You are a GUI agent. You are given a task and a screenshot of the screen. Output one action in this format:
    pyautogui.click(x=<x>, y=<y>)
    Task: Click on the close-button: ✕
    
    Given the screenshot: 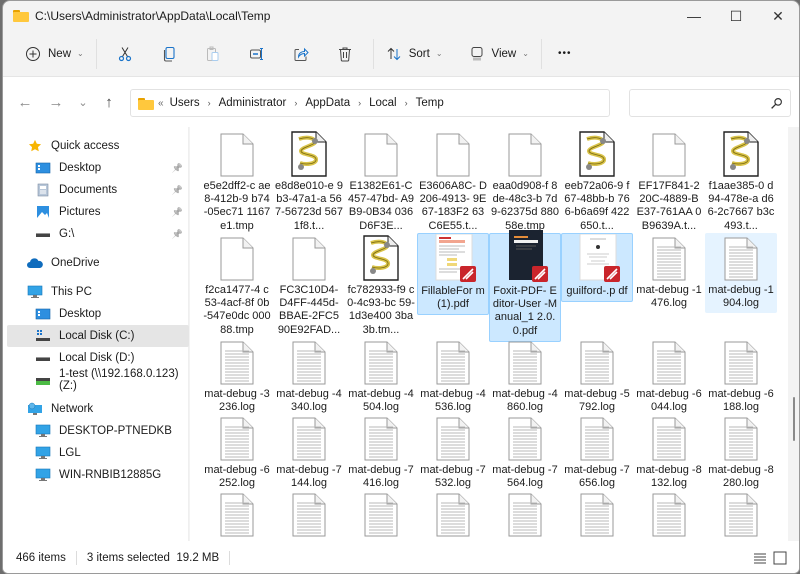 What is the action you would take?
    pyautogui.click(x=778, y=16)
    